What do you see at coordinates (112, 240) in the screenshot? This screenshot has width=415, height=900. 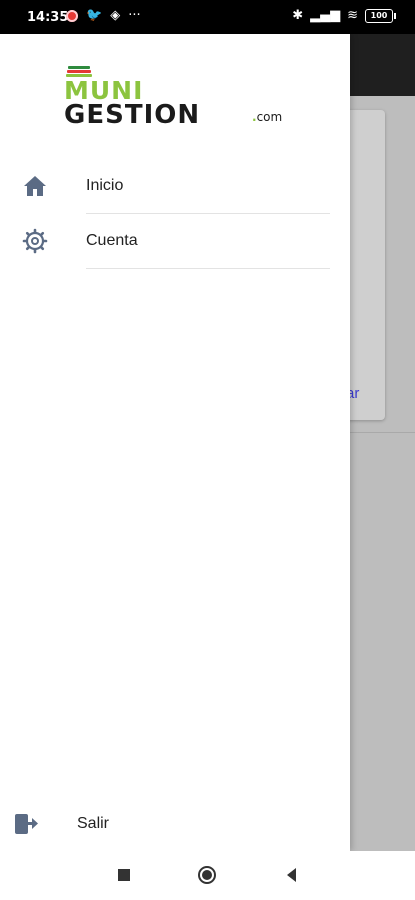 I see `drawer-item-label: Cuenta` at bounding box center [112, 240].